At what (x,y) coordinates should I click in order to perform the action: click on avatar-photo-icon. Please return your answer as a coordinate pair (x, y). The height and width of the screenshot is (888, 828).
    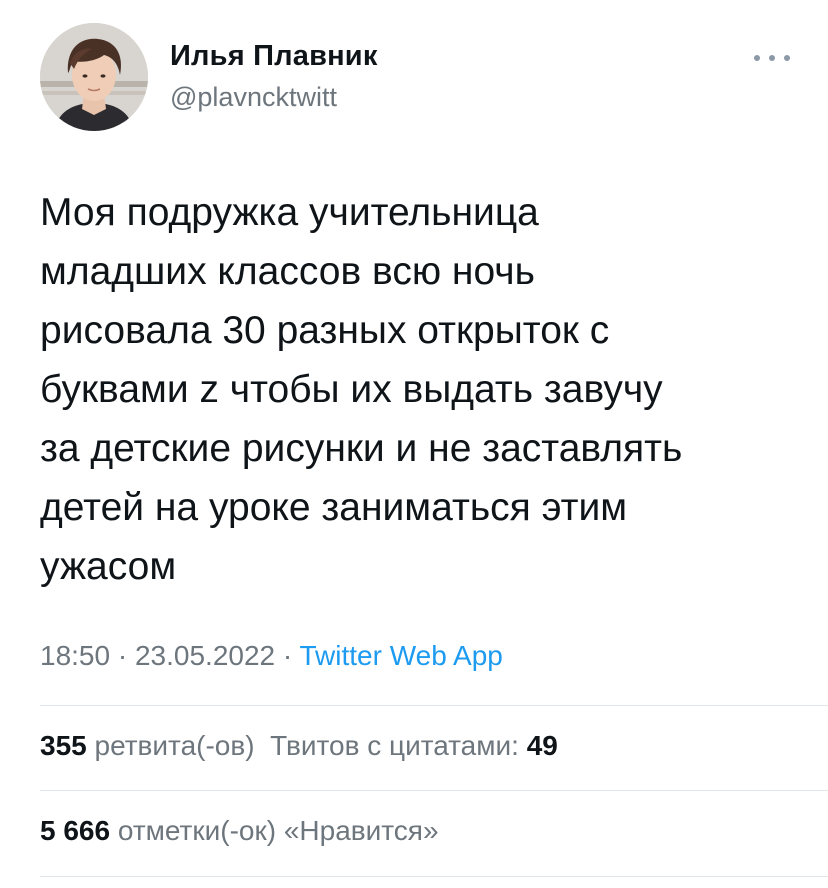
    Looking at the image, I should click on (94, 77).